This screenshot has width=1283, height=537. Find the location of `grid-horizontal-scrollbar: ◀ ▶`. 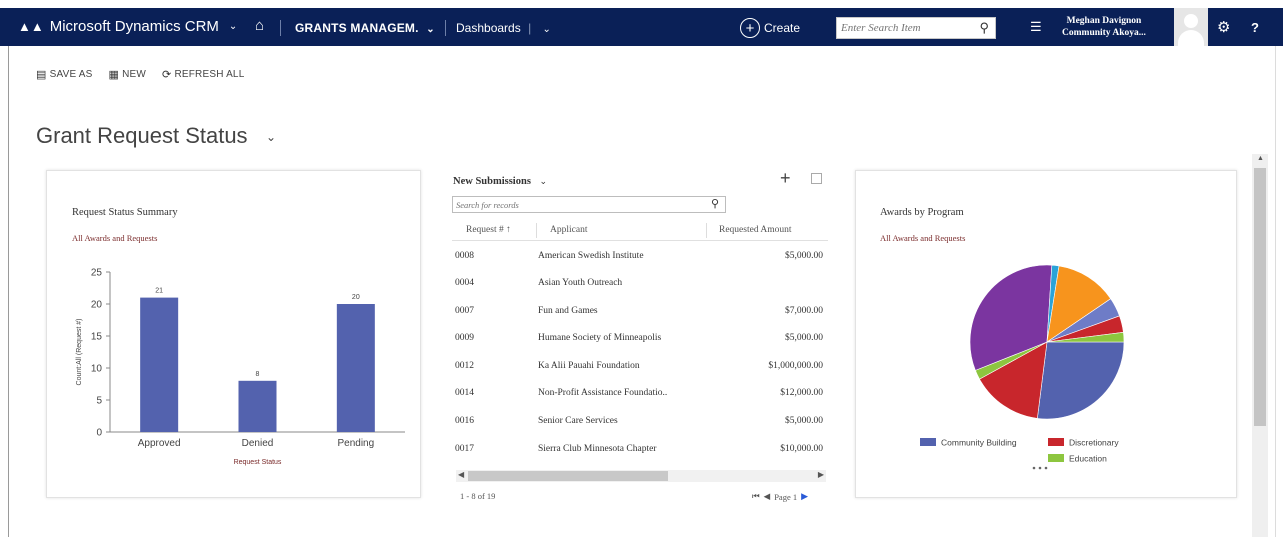

grid-horizontal-scrollbar: ◀ ▶ is located at coordinates (641, 476).